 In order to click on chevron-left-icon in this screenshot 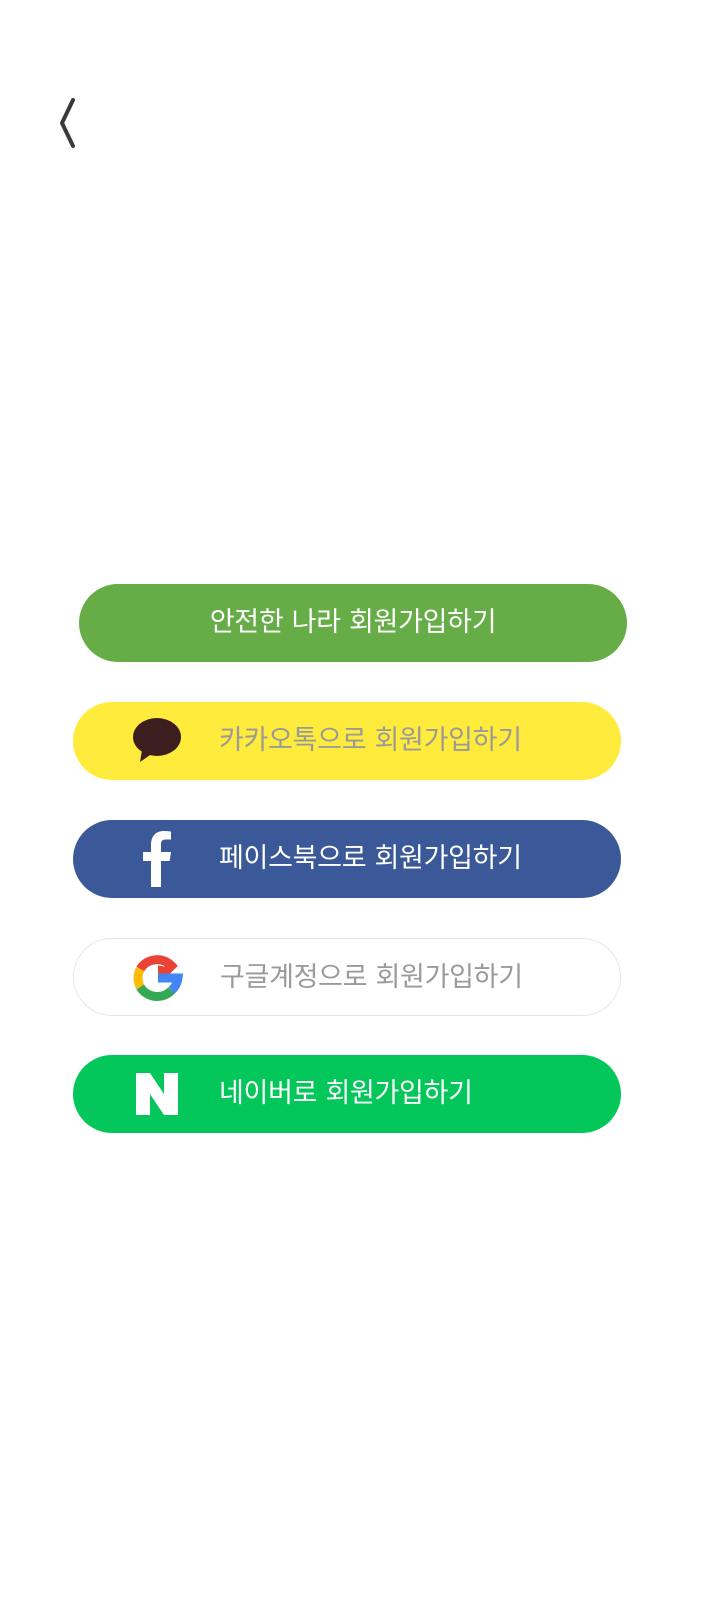, I will do `click(67, 123)`.